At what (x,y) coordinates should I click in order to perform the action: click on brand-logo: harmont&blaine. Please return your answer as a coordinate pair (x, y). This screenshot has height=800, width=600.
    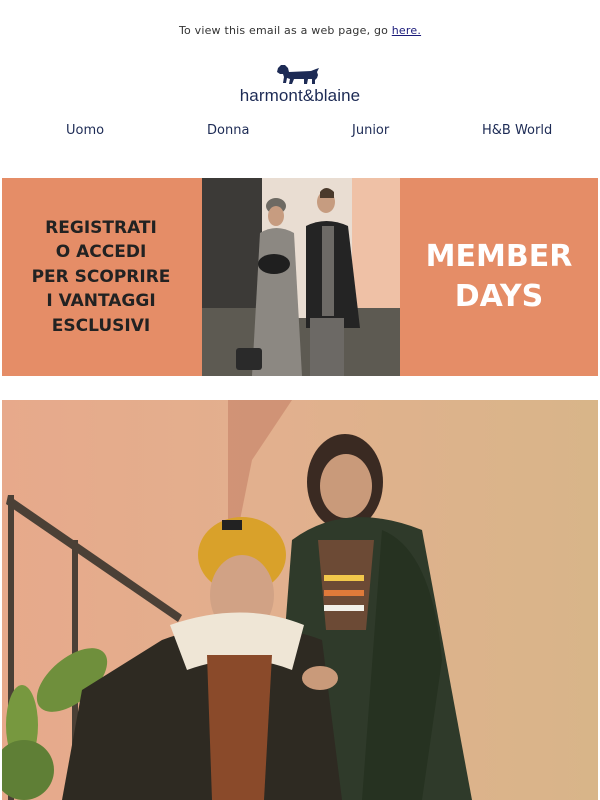
    Looking at the image, I should click on (300, 84).